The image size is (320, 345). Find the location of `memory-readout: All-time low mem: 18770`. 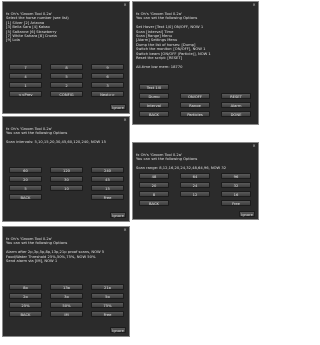

memory-readout: All-time low mem: 18770 is located at coordinates (159, 66).